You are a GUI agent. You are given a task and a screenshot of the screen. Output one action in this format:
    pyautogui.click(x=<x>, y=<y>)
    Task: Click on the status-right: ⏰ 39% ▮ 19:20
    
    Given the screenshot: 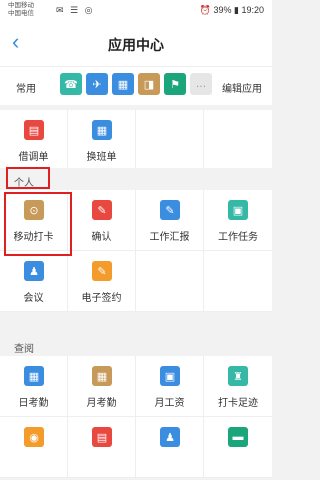 What is the action you would take?
    pyautogui.click(x=232, y=10)
    